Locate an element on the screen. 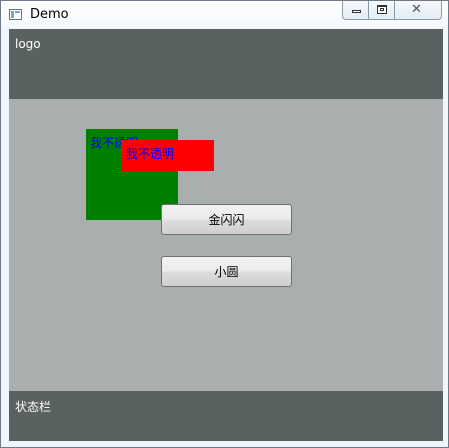  close-icon: ✕ is located at coordinates (416, 9).